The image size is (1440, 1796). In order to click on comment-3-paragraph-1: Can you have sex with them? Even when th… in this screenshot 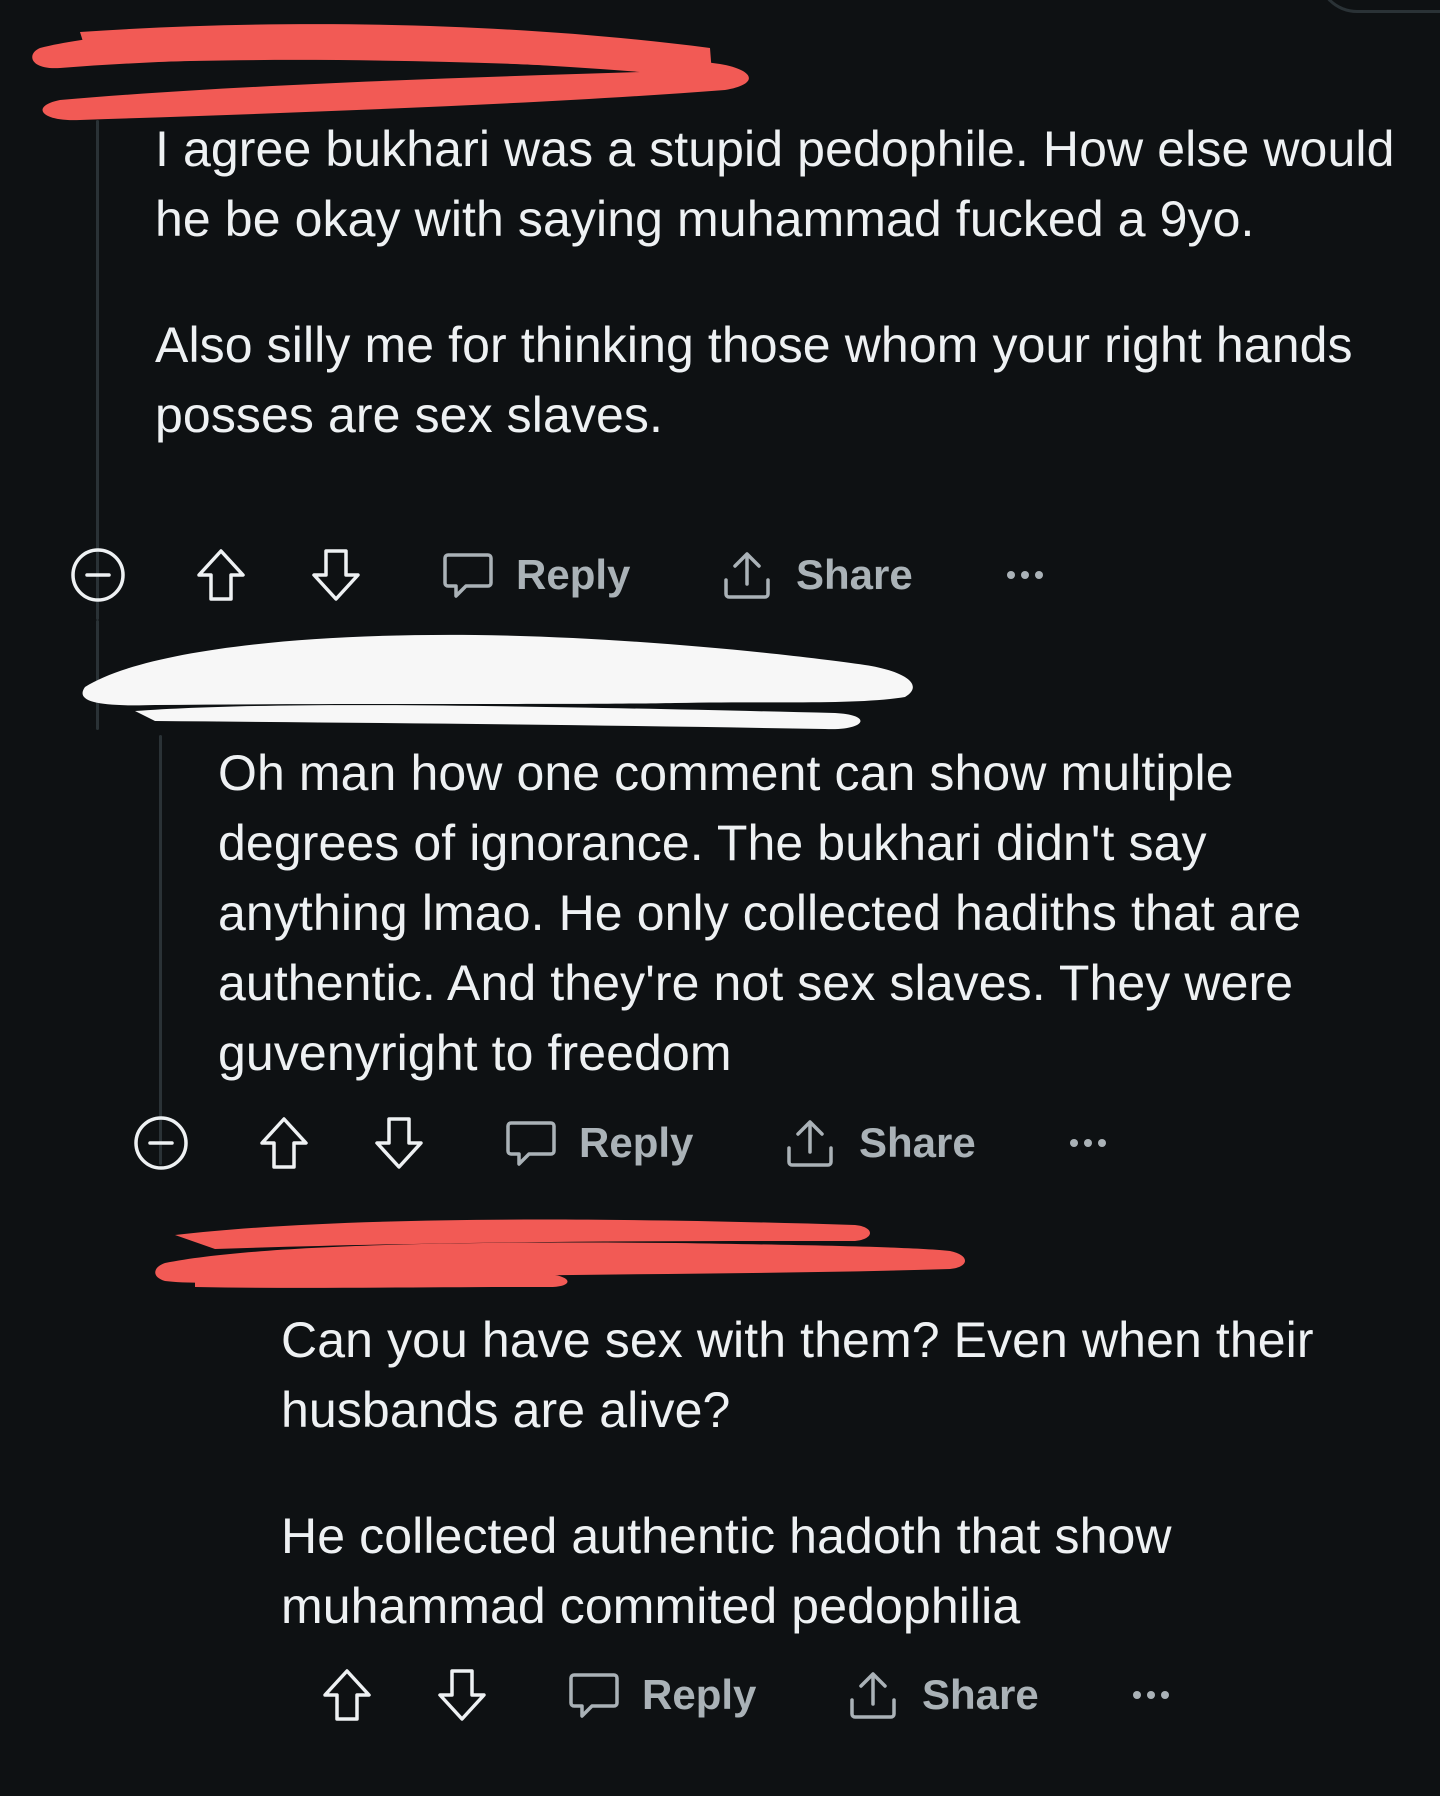, I will do `click(797, 1375)`.